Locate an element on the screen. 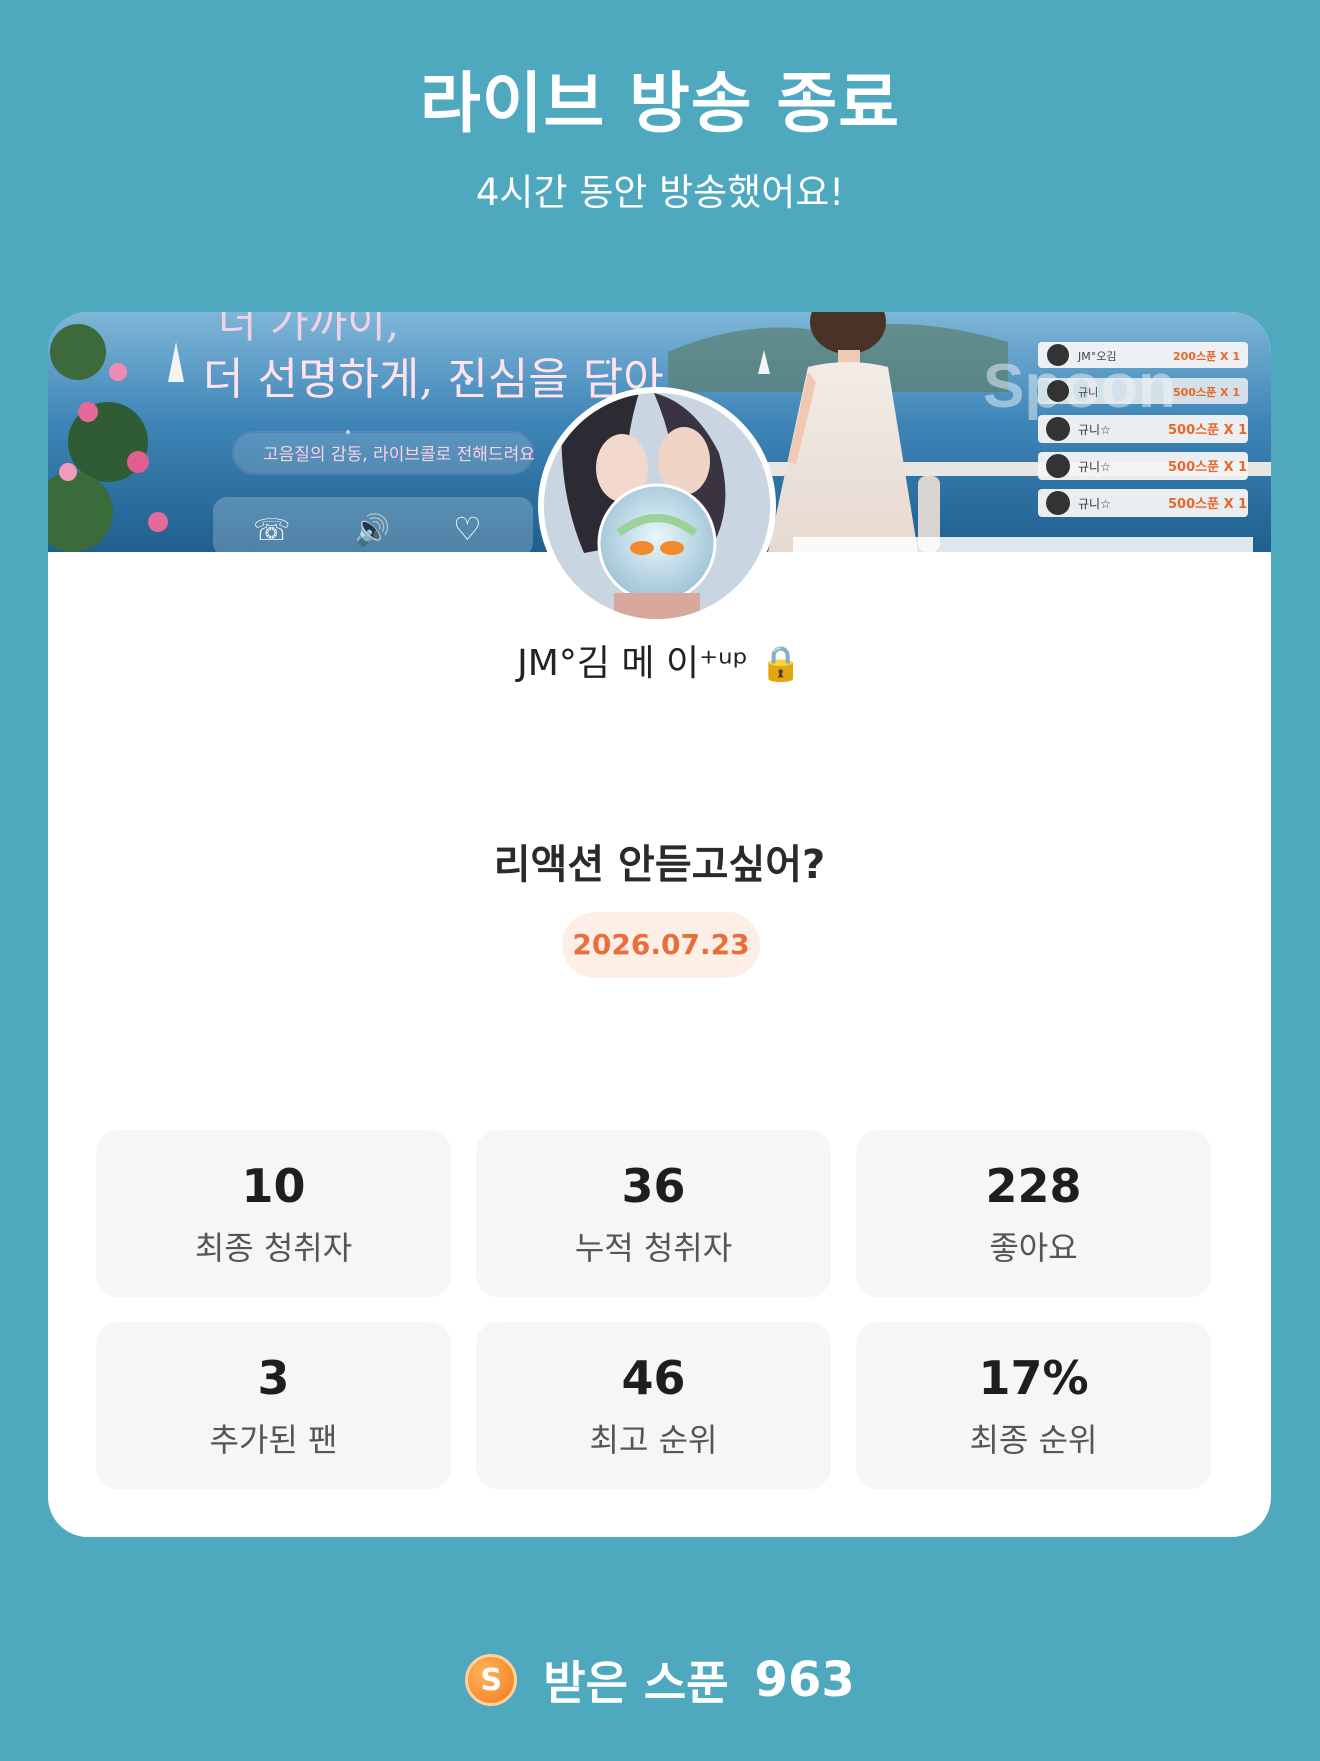 Image resolution: width=1320 pixels, height=1761 pixels. stat-value: 3 is located at coordinates (273, 1377).